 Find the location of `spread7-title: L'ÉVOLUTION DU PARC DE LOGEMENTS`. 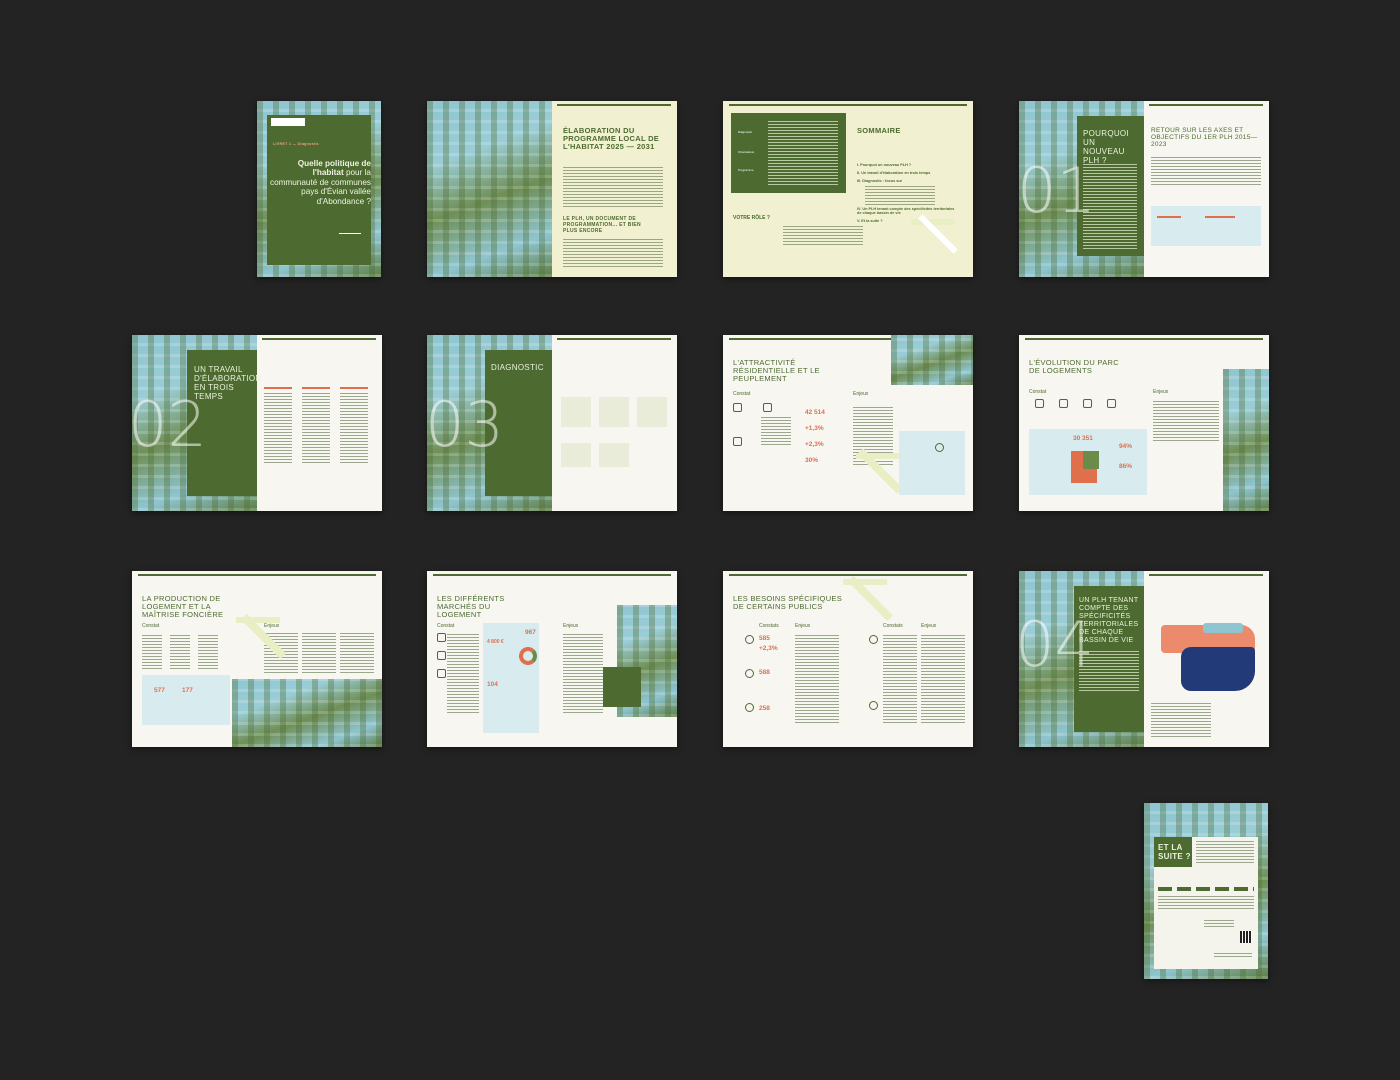

spread7-title: L'ÉVOLUTION DU PARC DE LOGEMENTS is located at coordinates (1074, 366).